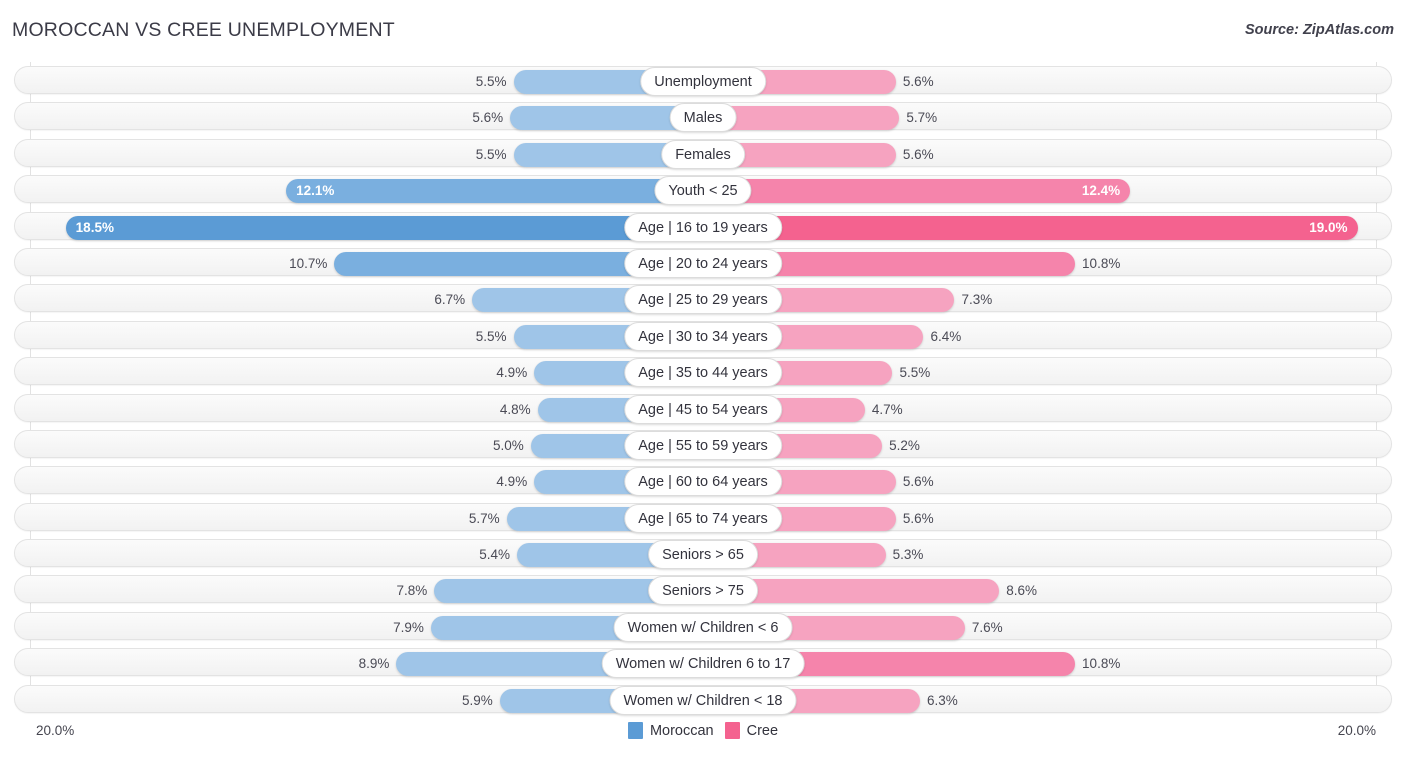  Describe the element at coordinates (412, 591) in the screenshot. I see `value-label-moroccan: 7.8%` at that location.